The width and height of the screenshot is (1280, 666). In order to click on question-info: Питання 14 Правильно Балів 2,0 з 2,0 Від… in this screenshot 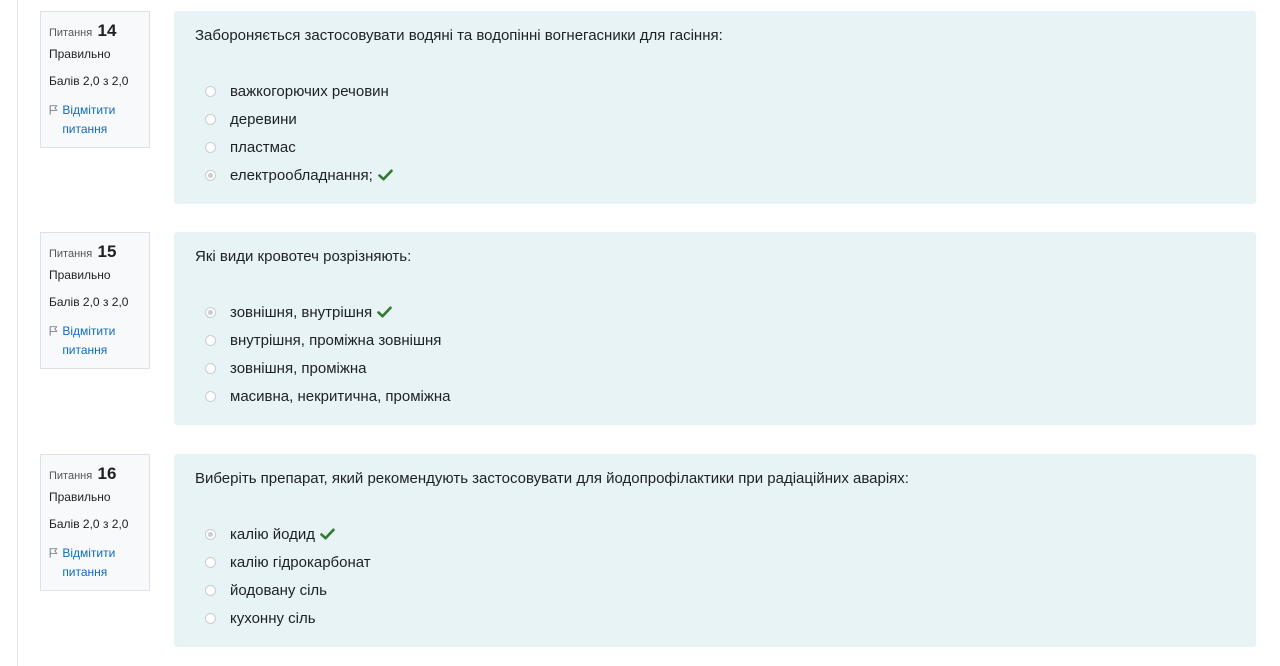, I will do `click(95, 79)`.